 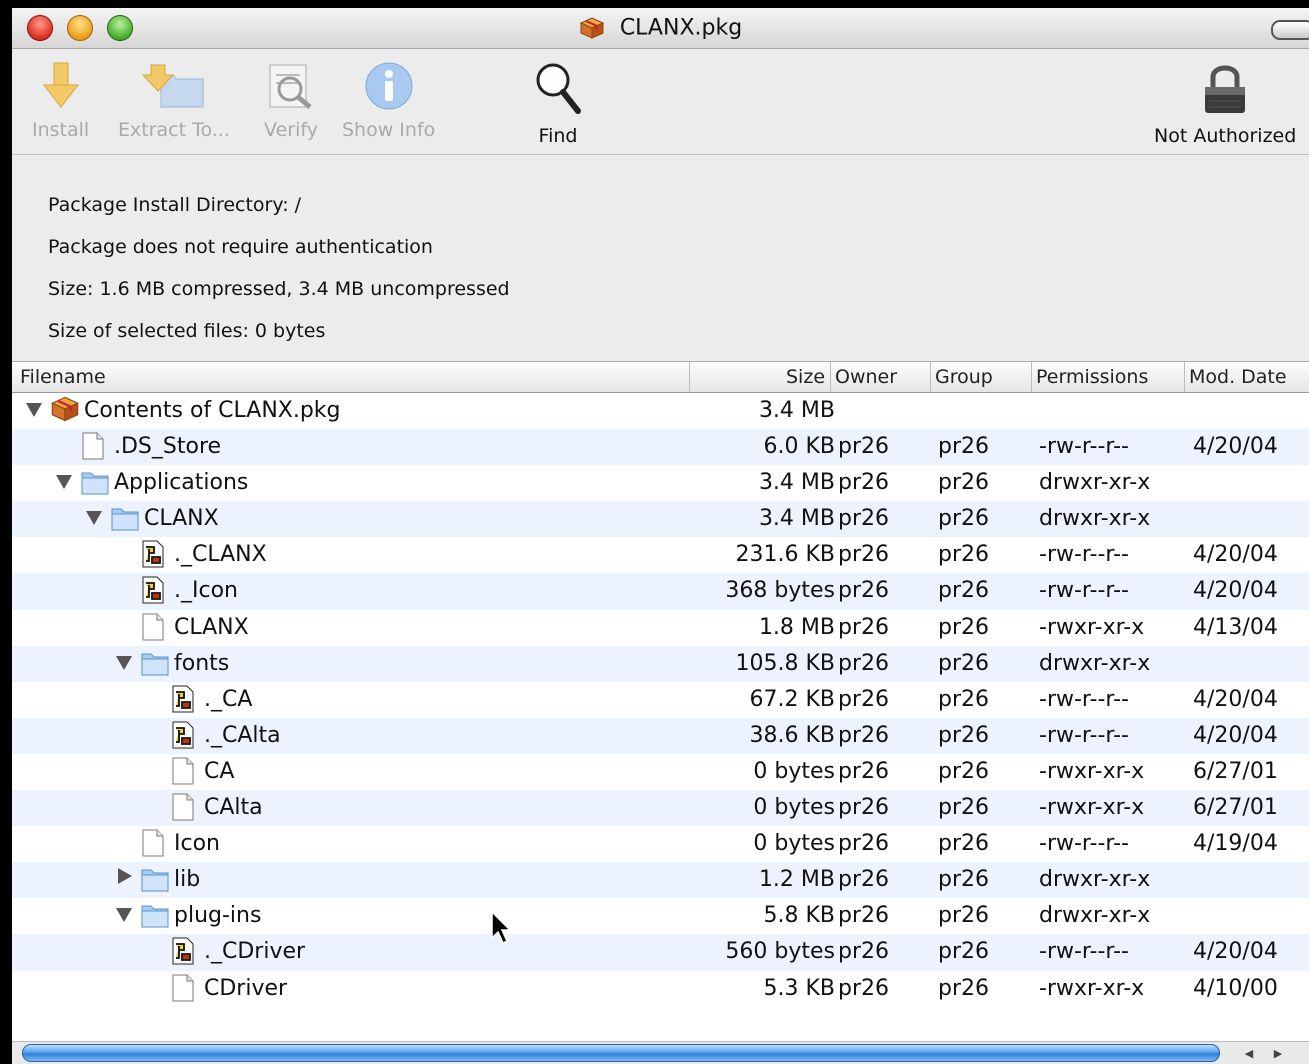 I want to click on install-button: Install, so click(x=60, y=101).